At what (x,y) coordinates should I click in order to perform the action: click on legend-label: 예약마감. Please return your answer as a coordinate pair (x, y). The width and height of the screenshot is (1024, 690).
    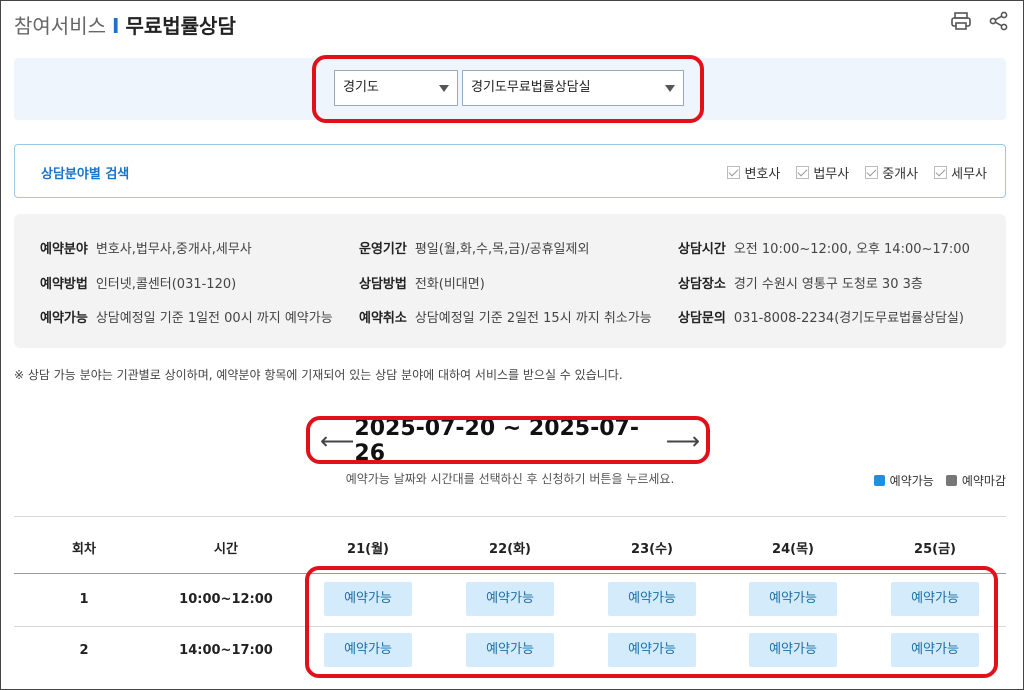
    Looking at the image, I should click on (983, 481).